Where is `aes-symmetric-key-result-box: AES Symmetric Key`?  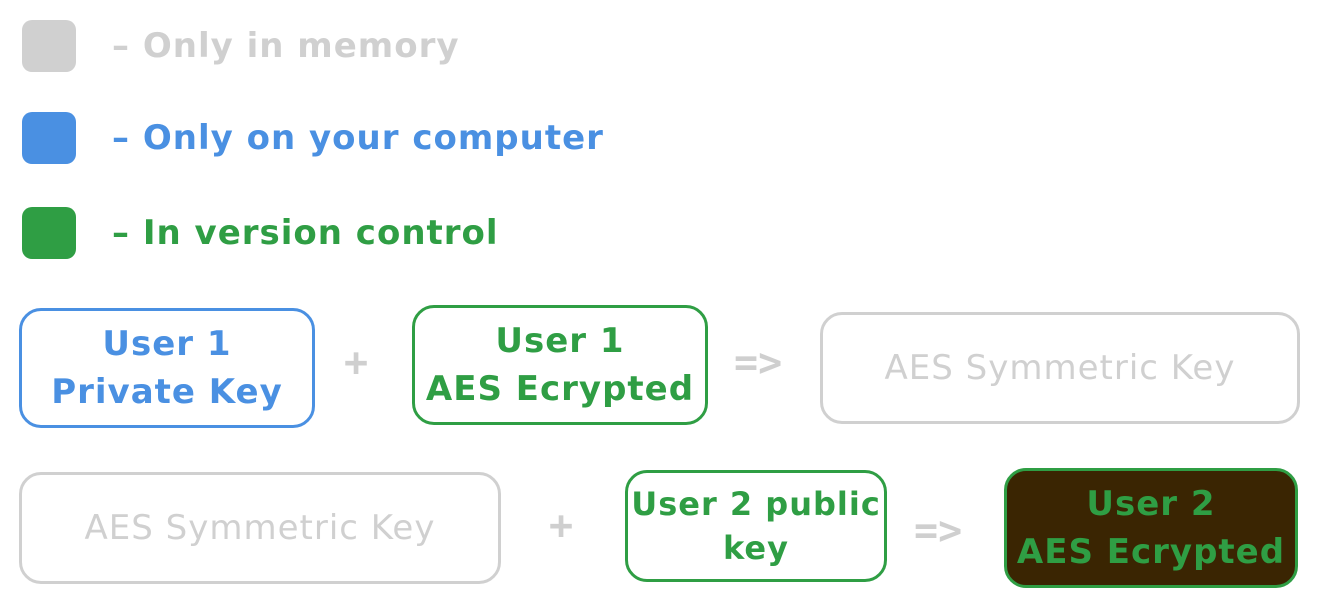
aes-symmetric-key-result-box: AES Symmetric Key is located at coordinates (1060, 368).